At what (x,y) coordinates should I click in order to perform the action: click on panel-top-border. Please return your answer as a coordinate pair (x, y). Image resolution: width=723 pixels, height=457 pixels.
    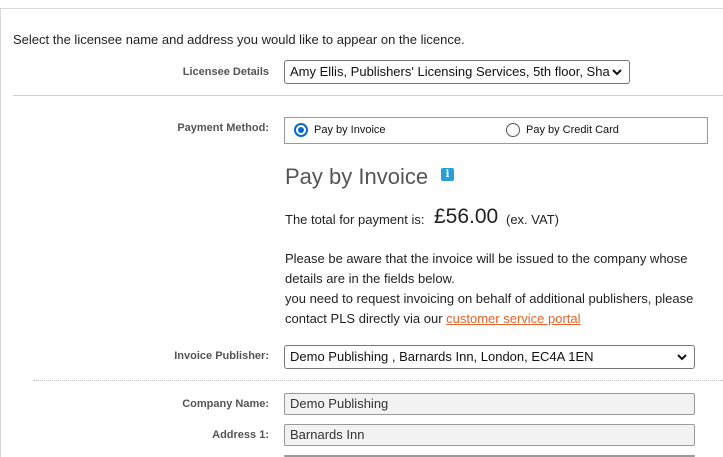
    Looking at the image, I should click on (361, 8).